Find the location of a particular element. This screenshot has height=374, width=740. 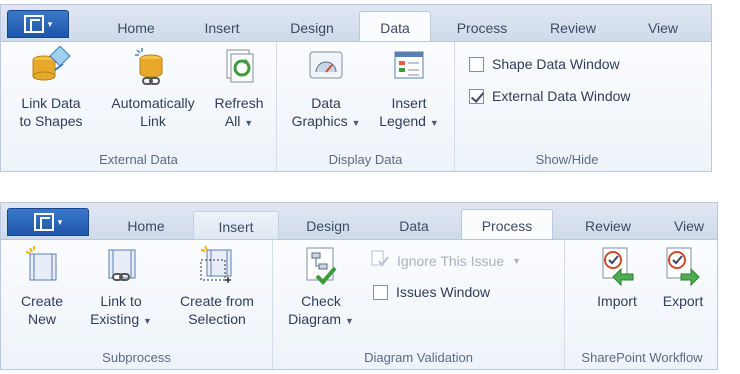

import-icon is located at coordinates (617, 266).